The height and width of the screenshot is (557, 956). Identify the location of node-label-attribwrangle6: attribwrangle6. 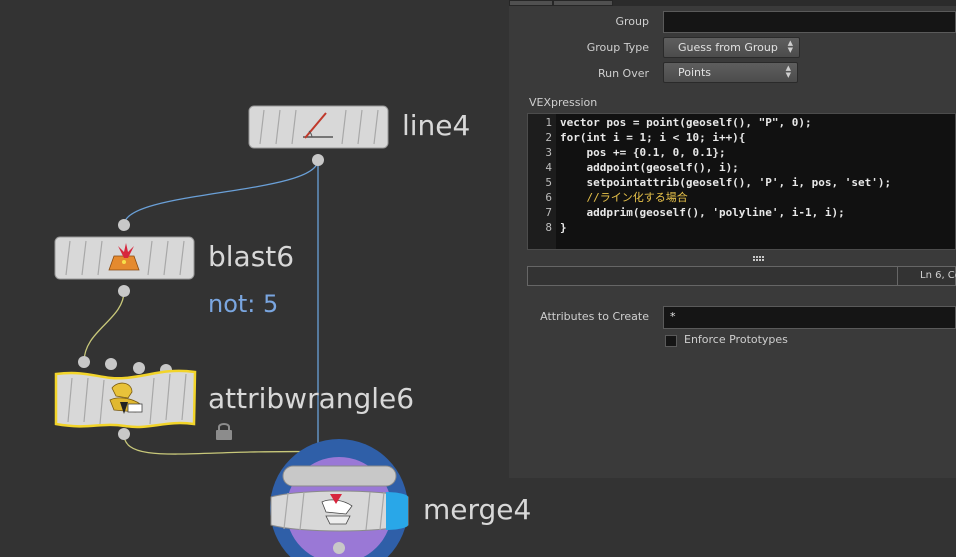
(311, 399).